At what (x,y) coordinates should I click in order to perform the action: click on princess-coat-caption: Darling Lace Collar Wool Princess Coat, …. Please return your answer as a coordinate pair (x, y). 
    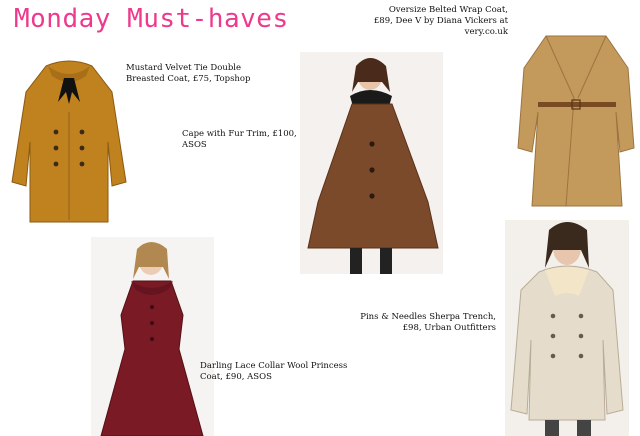
    Looking at the image, I should click on (274, 371).